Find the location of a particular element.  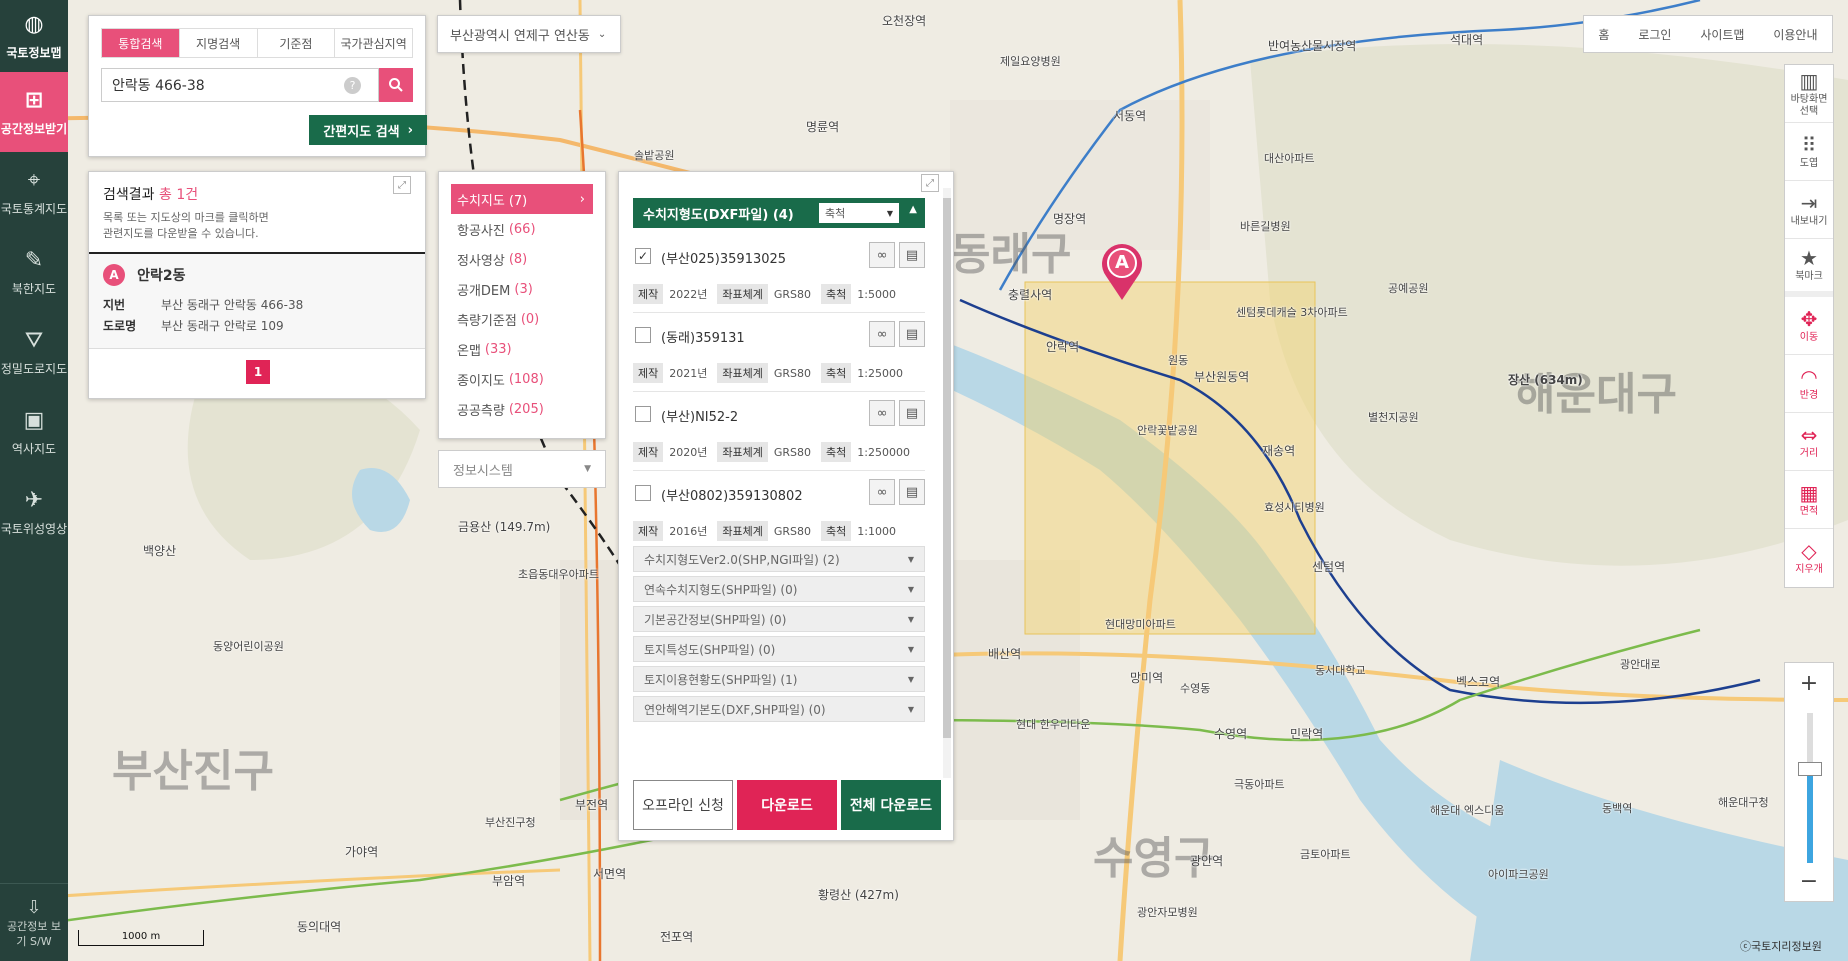

category-label: 공개DEM is located at coordinates (484, 291).